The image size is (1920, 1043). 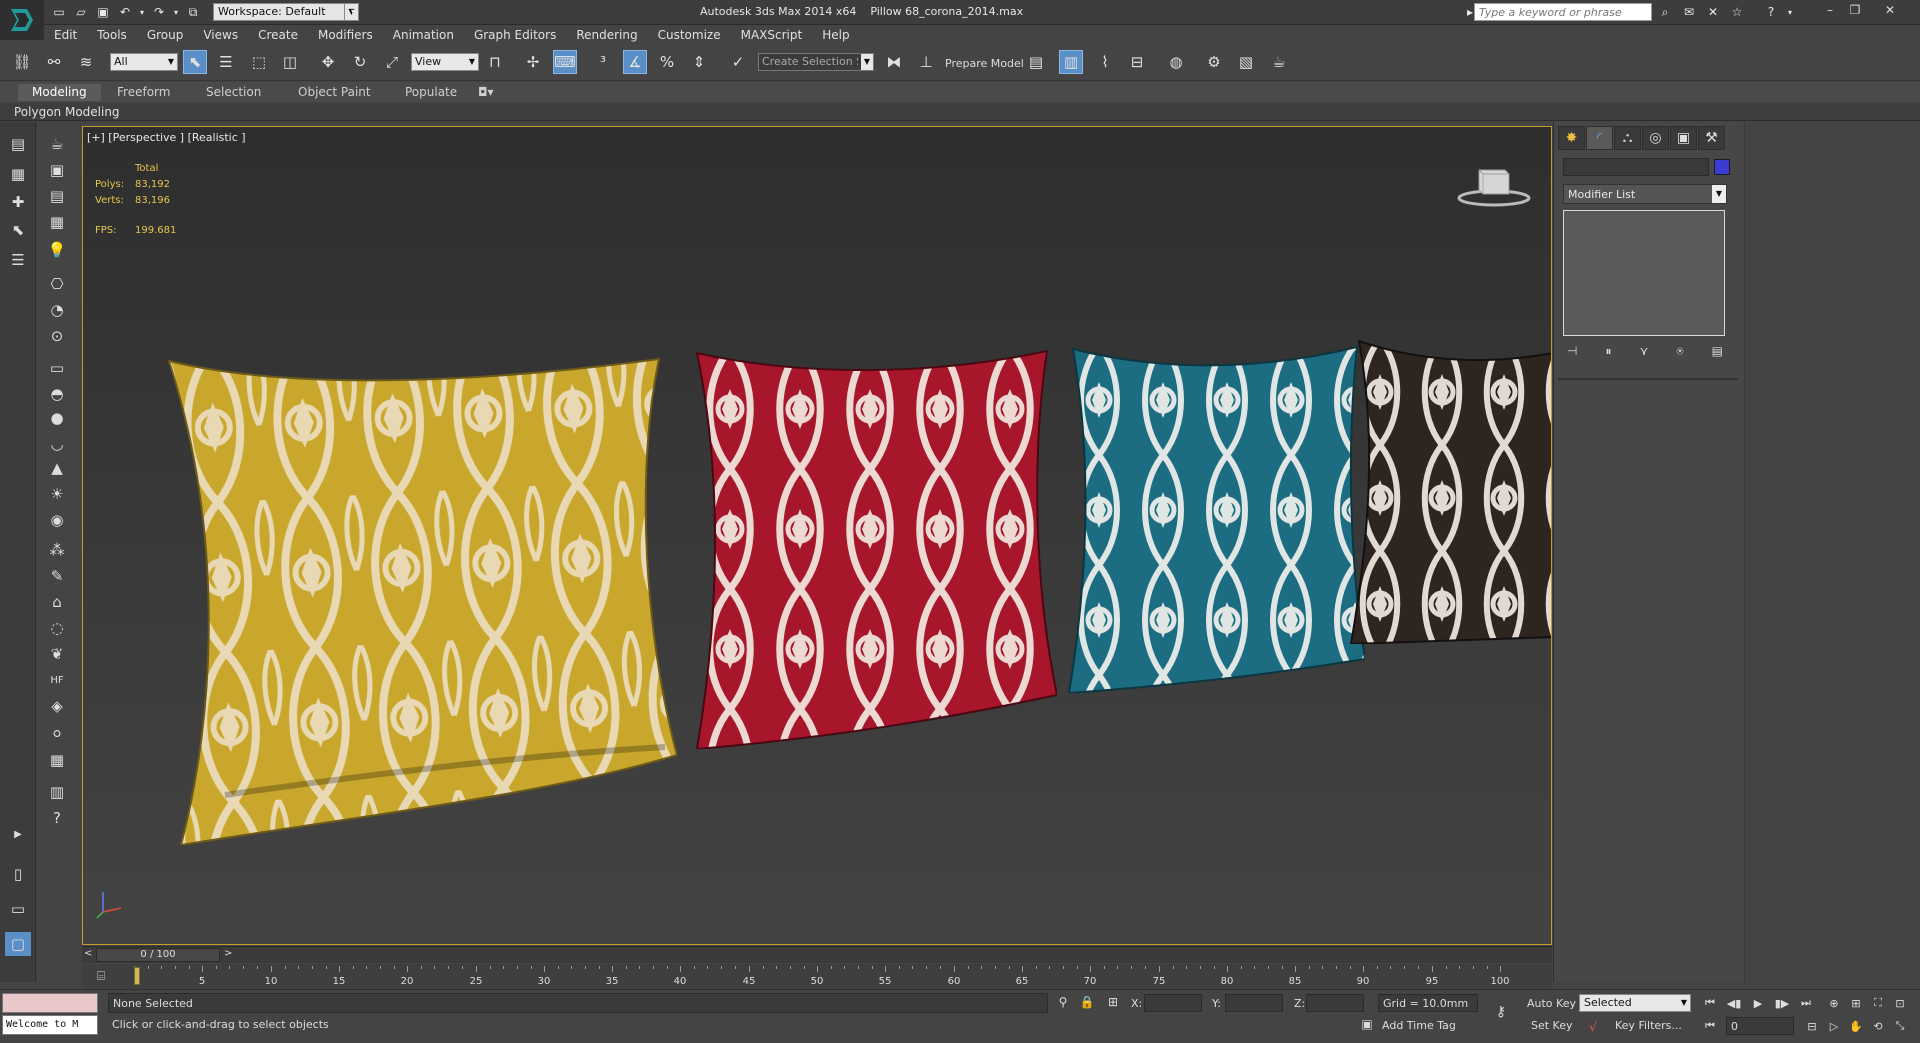 I want to click on menu-customize: Customize, so click(x=689, y=35).